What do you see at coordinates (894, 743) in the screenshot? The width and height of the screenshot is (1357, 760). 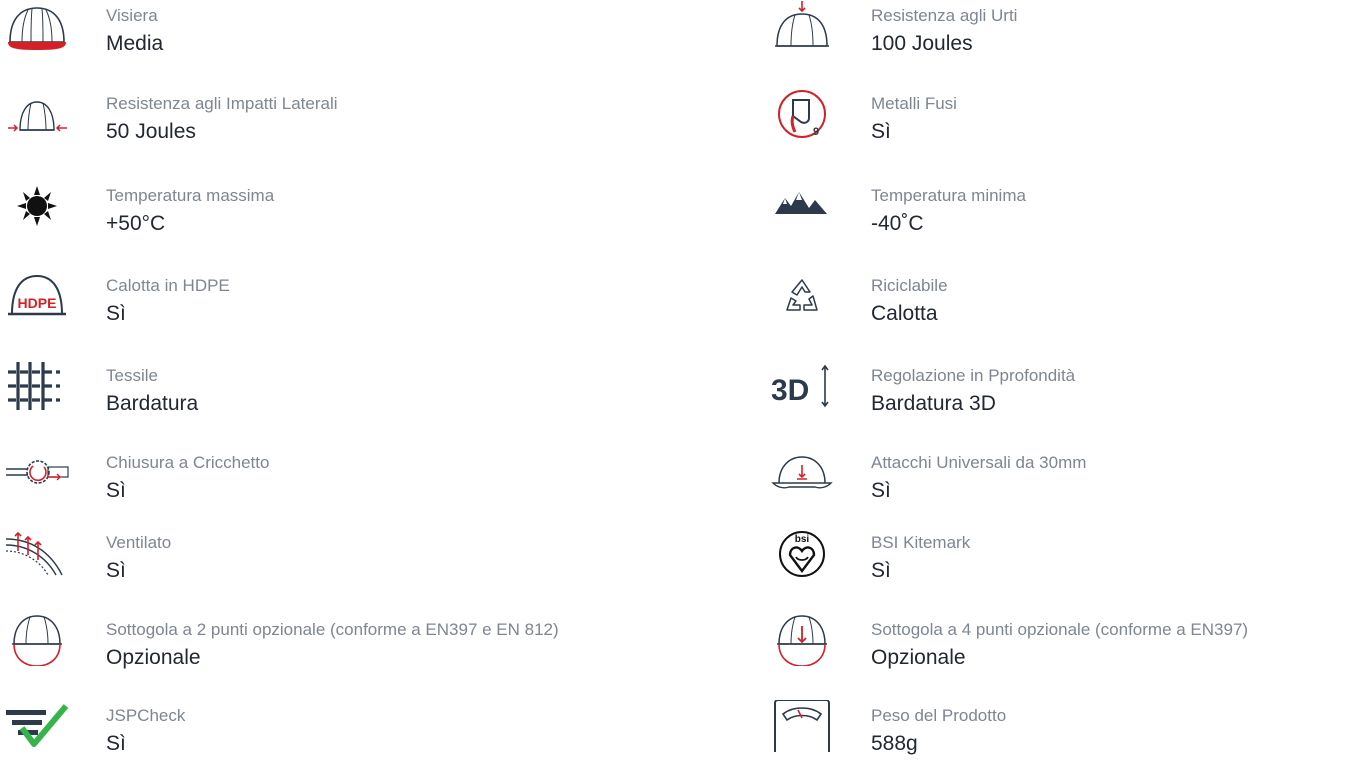 I see `feature-value: 588g` at bounding box center [894, 743].